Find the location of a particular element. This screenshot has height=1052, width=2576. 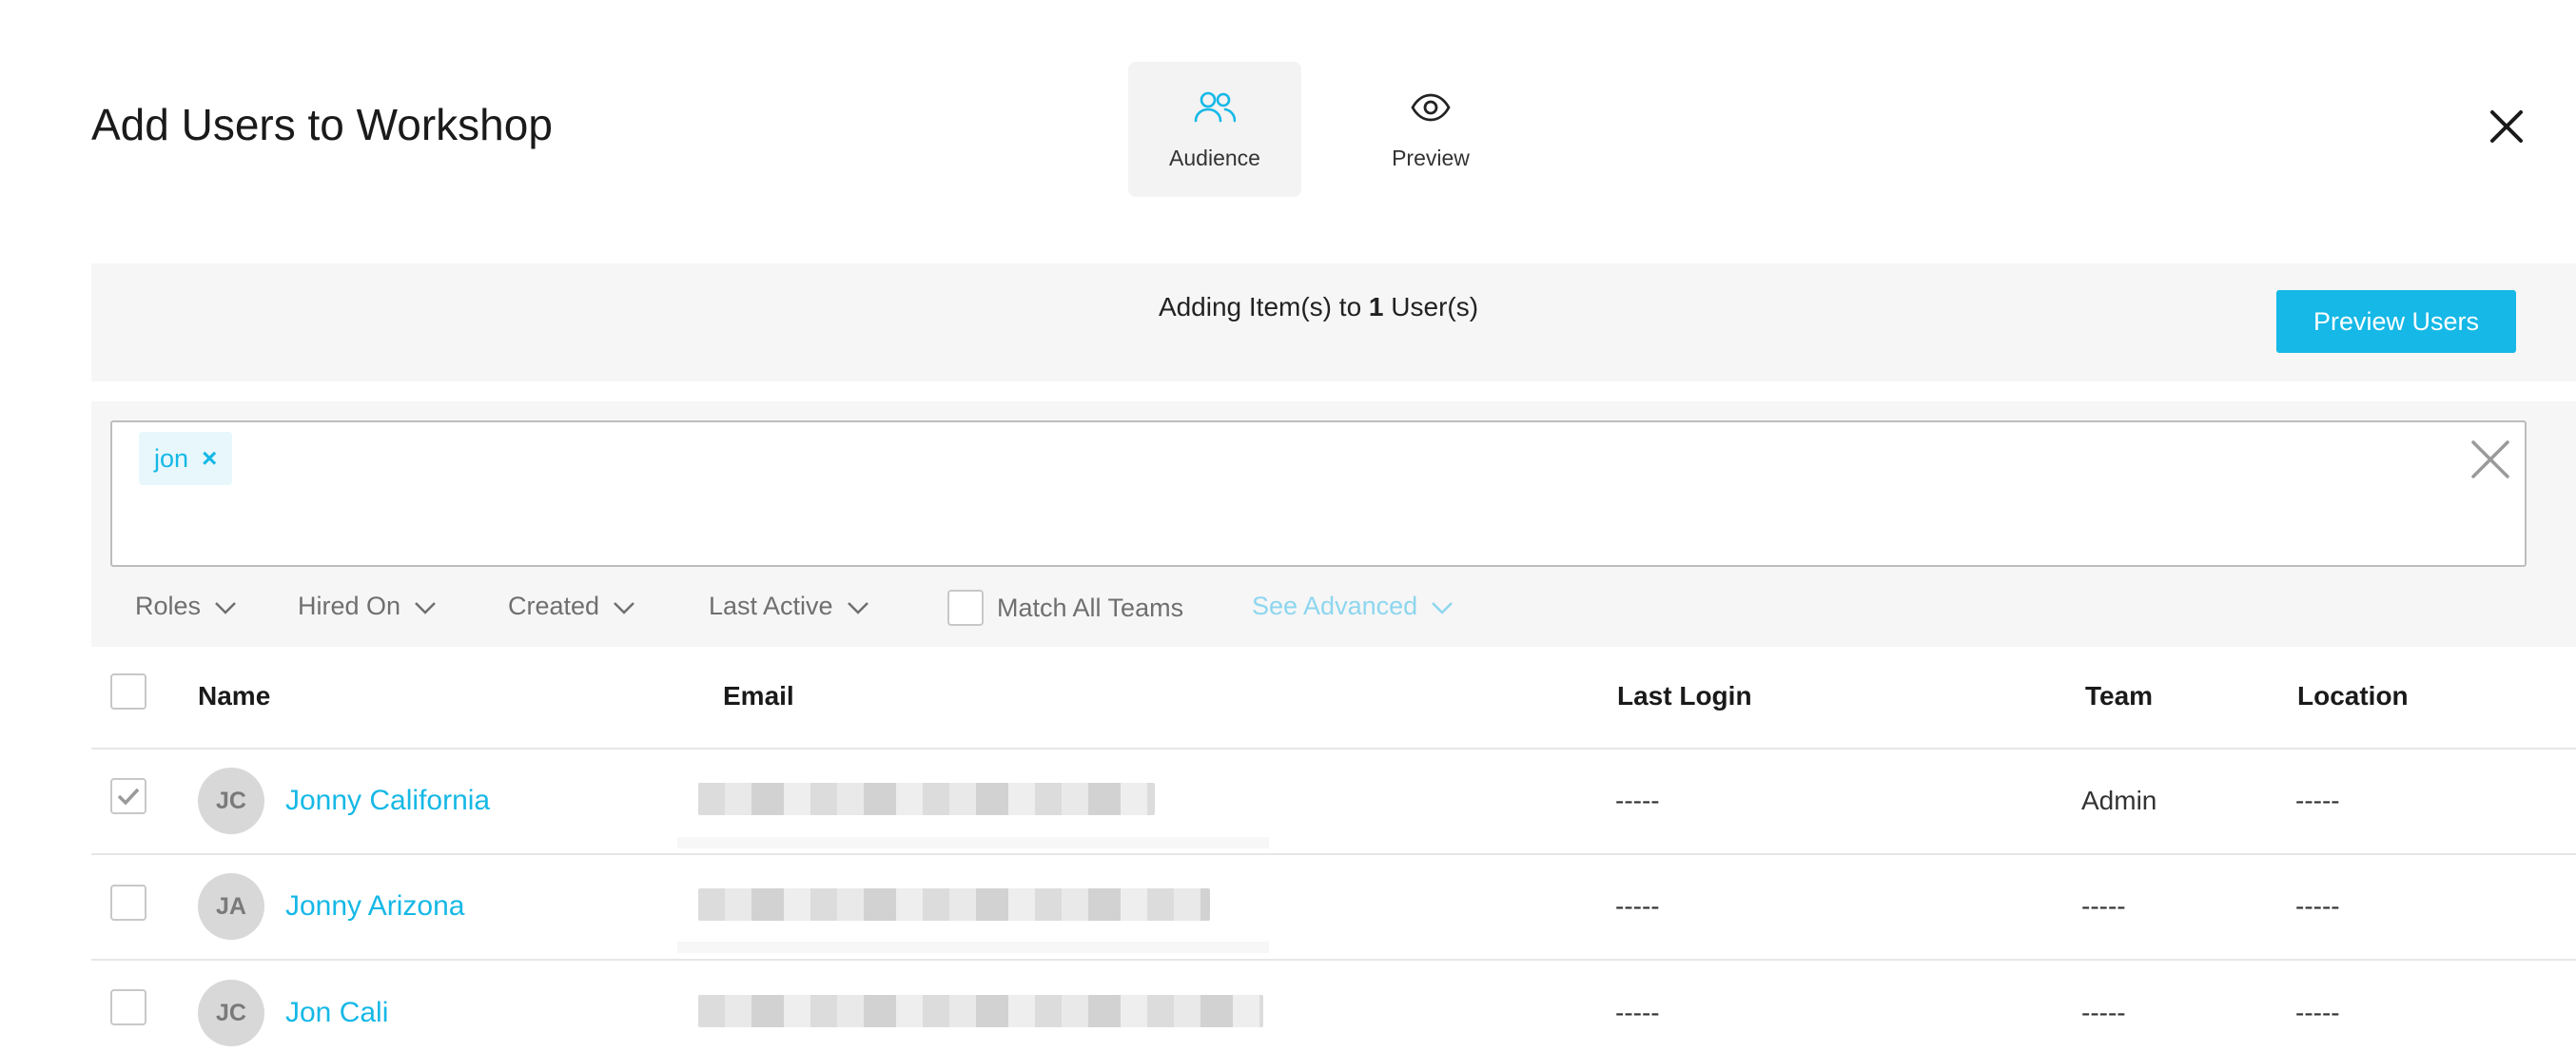

column-header-name: Name is located at coordinates (234, 696).